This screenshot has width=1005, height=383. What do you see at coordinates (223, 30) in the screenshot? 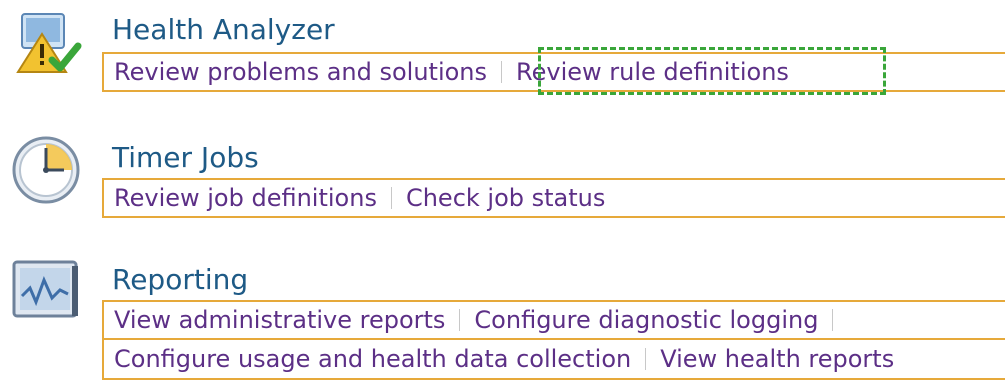
I see `health-analyzer-title: Health Analyzer` at bounding box center [223, 30].